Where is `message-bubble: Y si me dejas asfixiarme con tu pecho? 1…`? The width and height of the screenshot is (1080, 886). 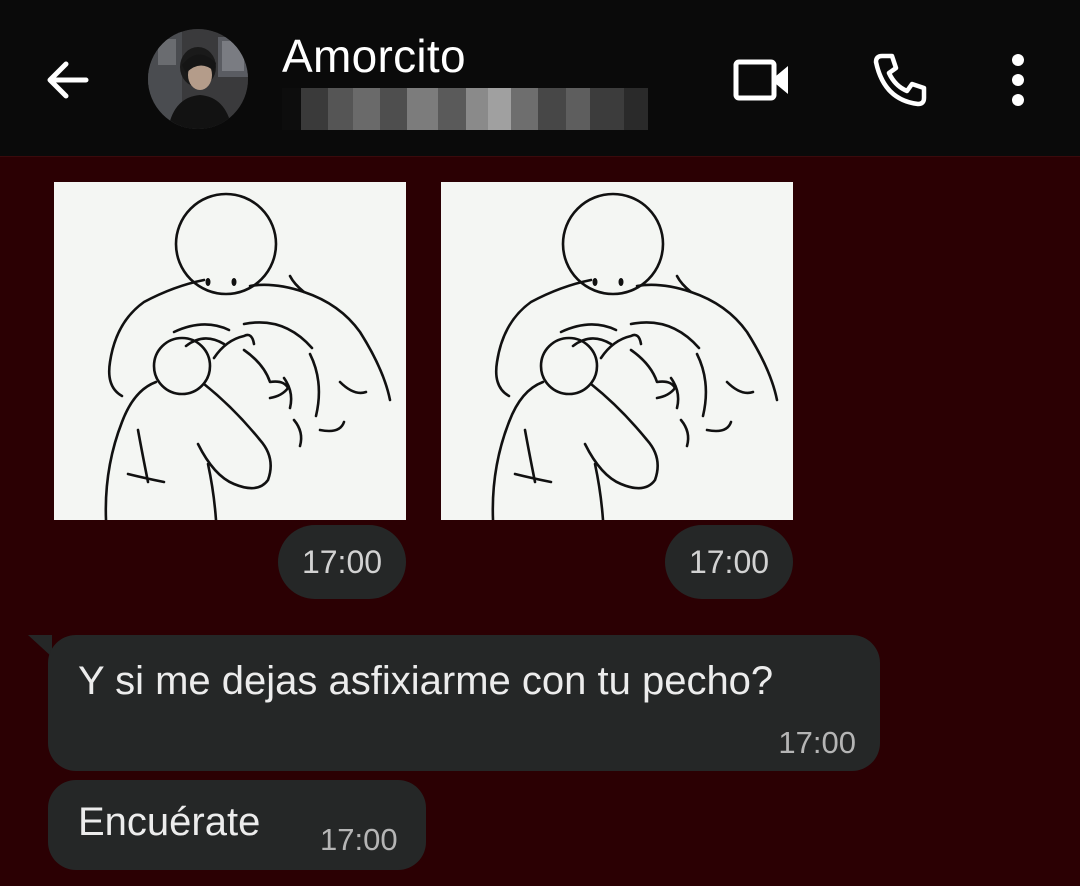
message-bubble: Y si me dejas asfixiarme con tu pecho? 1… is located at coordinates (464, 703).